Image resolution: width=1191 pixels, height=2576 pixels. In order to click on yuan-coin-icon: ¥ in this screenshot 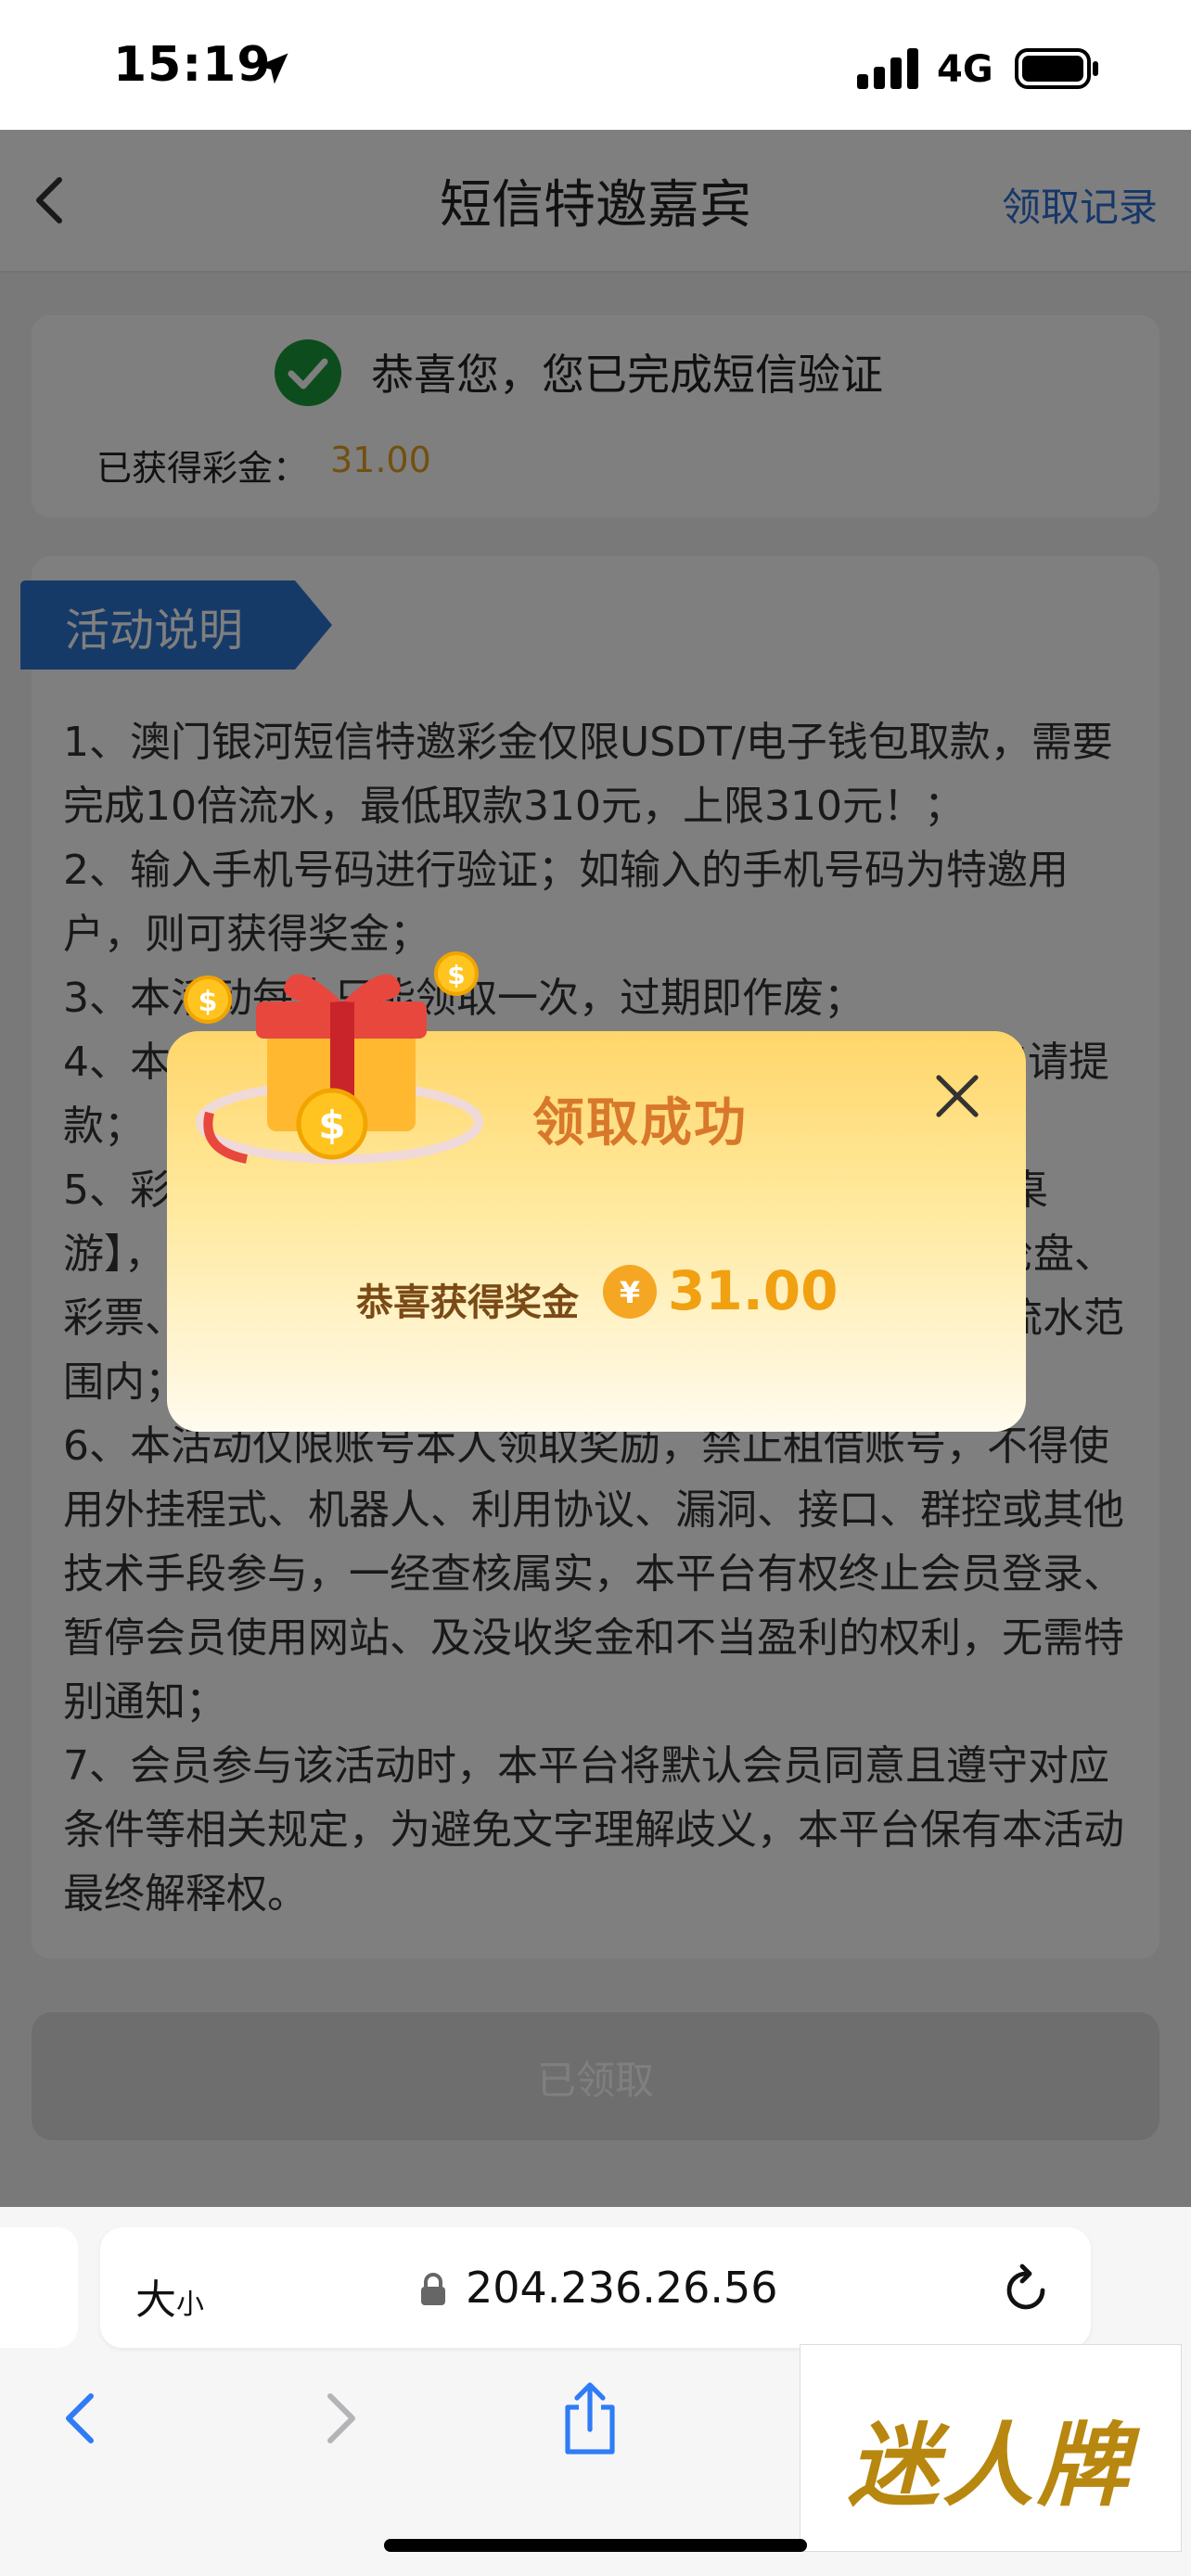, I will do `click(630, 1292)`.